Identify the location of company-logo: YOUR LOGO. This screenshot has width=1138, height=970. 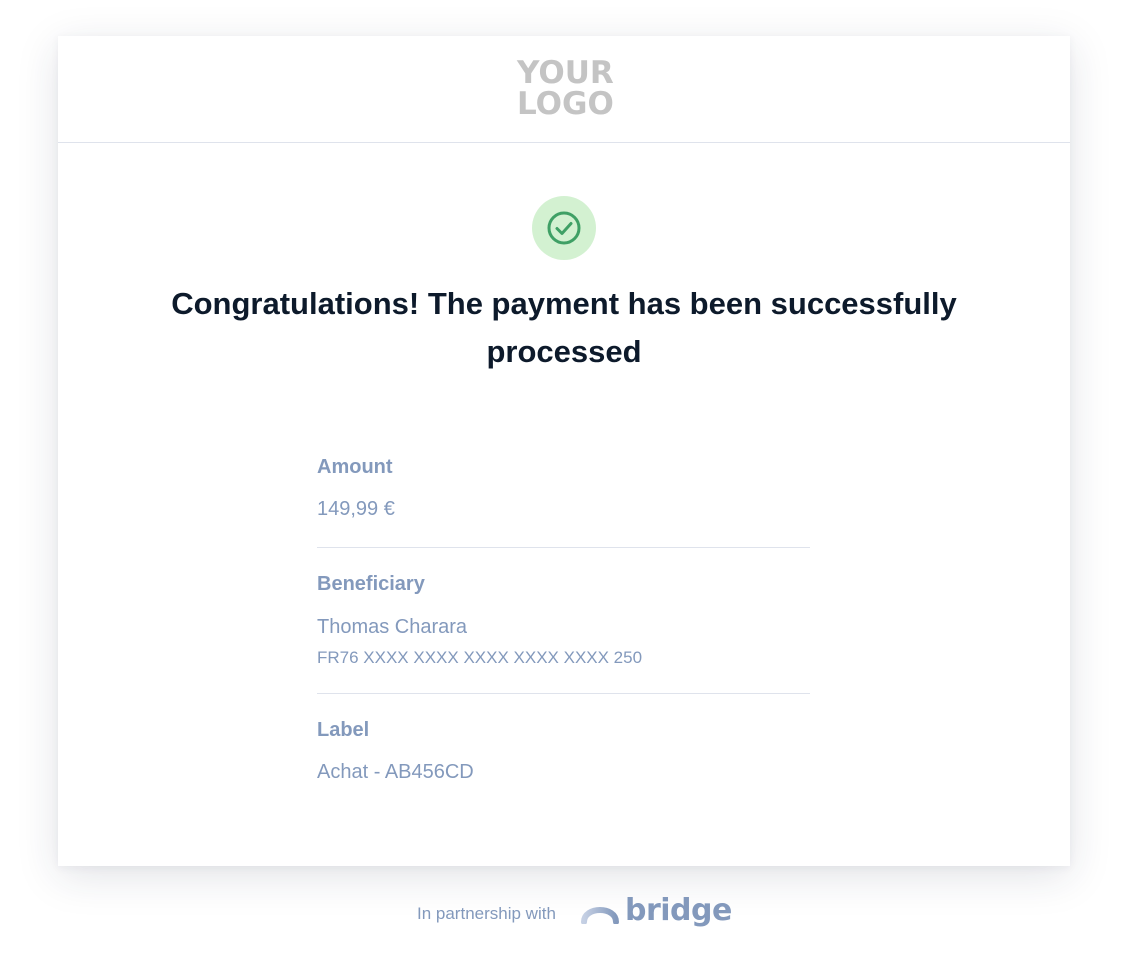
(565, 88).